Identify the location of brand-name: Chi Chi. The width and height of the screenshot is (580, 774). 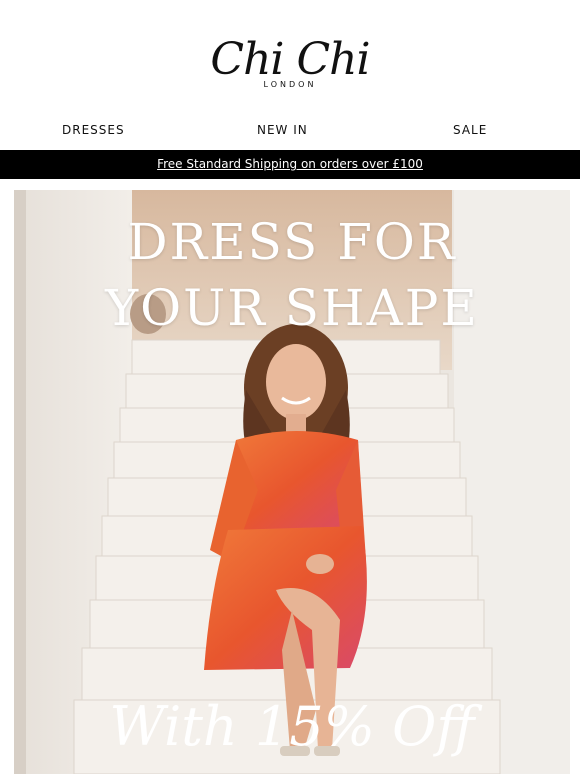
(290, 59).